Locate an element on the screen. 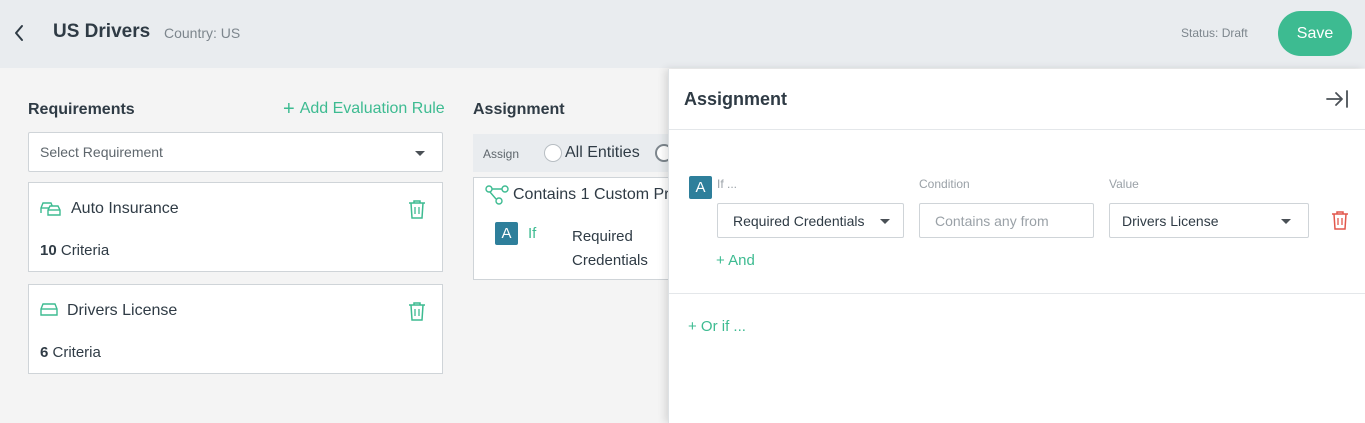 The width and height of the screenshot is (1365, 423). value-select: Drivers License is located at coordinates (1209, 220).